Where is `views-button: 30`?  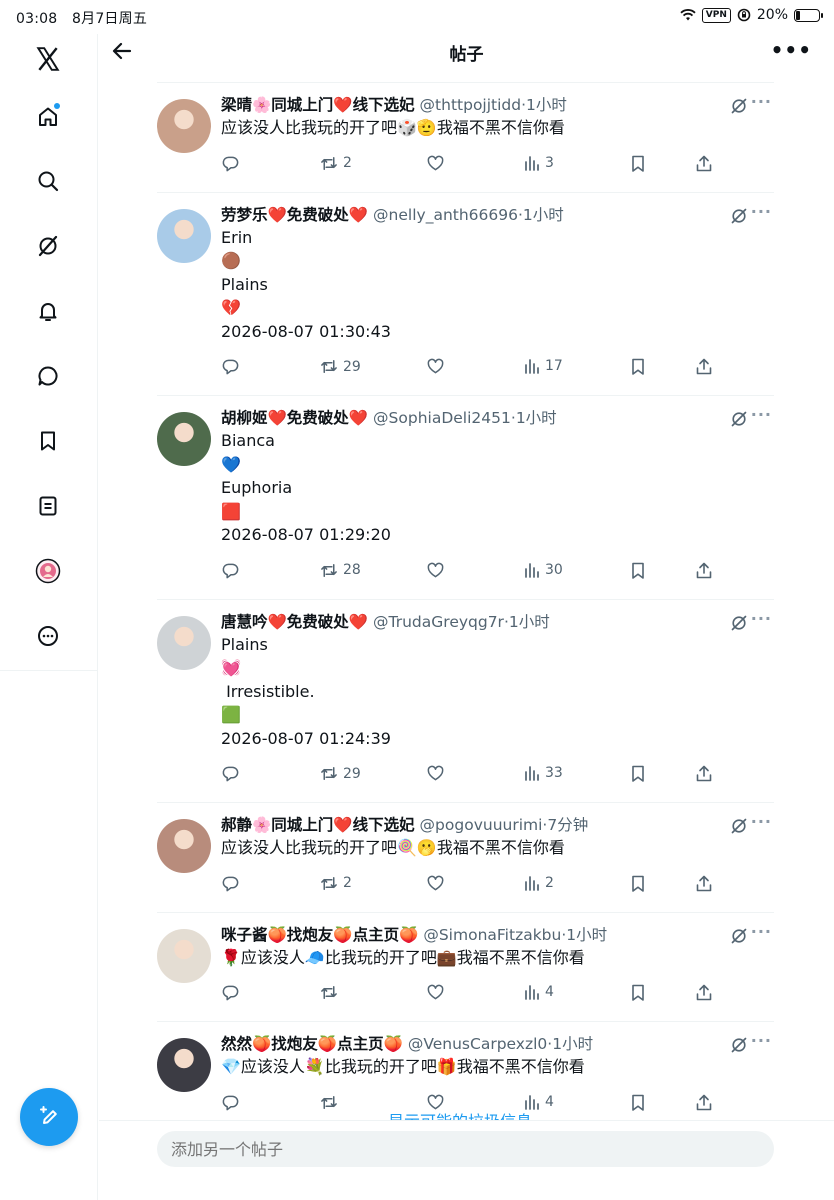 views-button: 30 is located at coordinates (543, 570).